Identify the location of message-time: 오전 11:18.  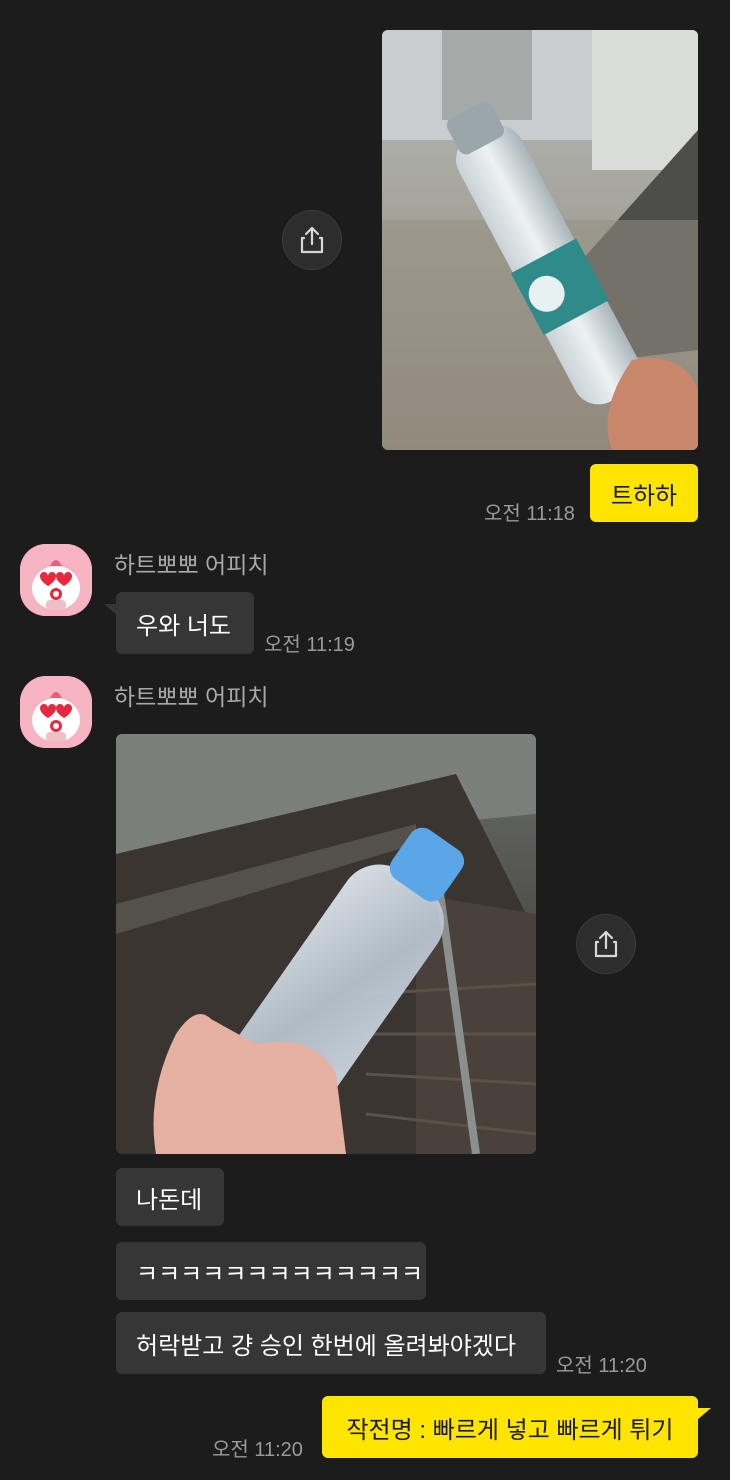
(529, 514).